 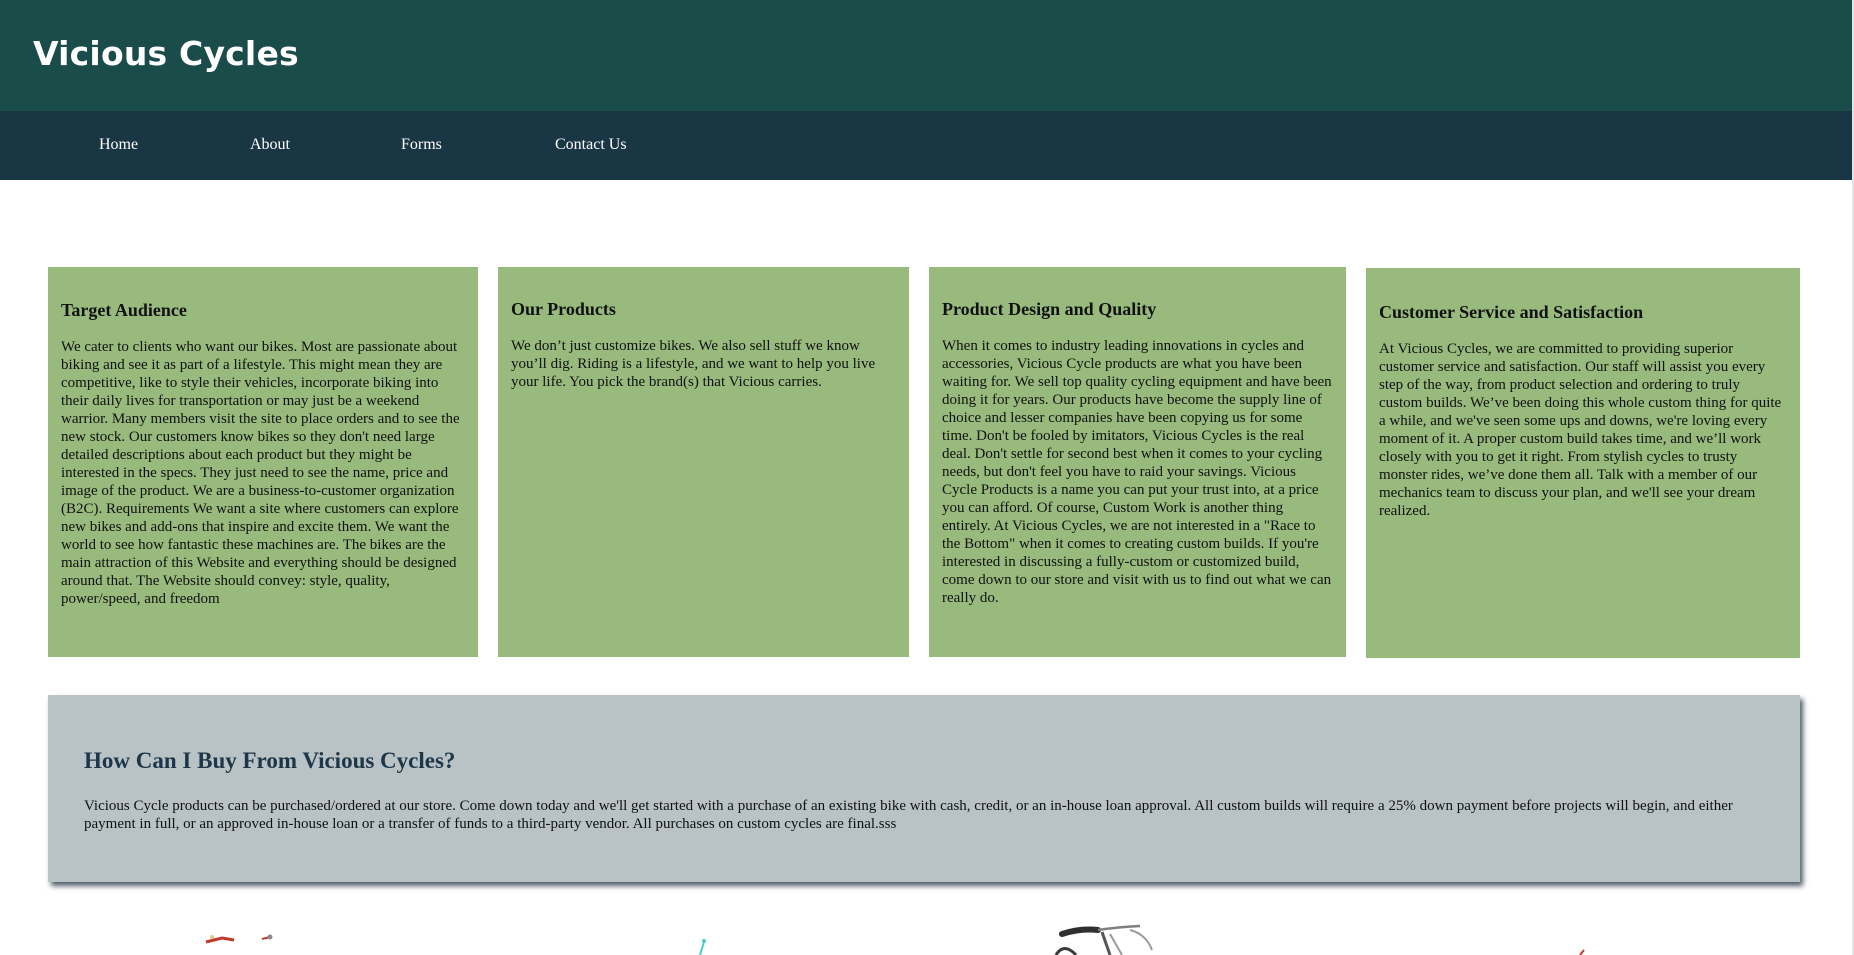 I want to click on nav-item-home: Home, so click(x=118, y=145).